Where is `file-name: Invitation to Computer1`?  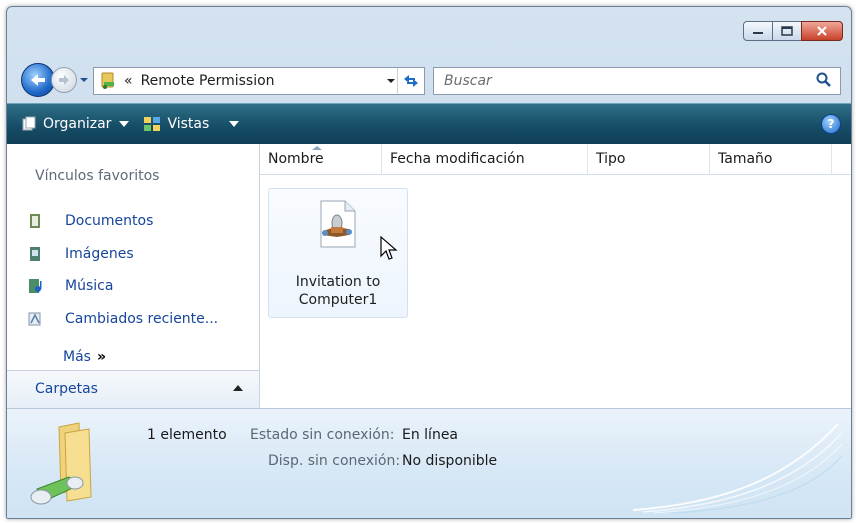
file-name: Invitation to Computer1 is located at coordinates (338, 291).